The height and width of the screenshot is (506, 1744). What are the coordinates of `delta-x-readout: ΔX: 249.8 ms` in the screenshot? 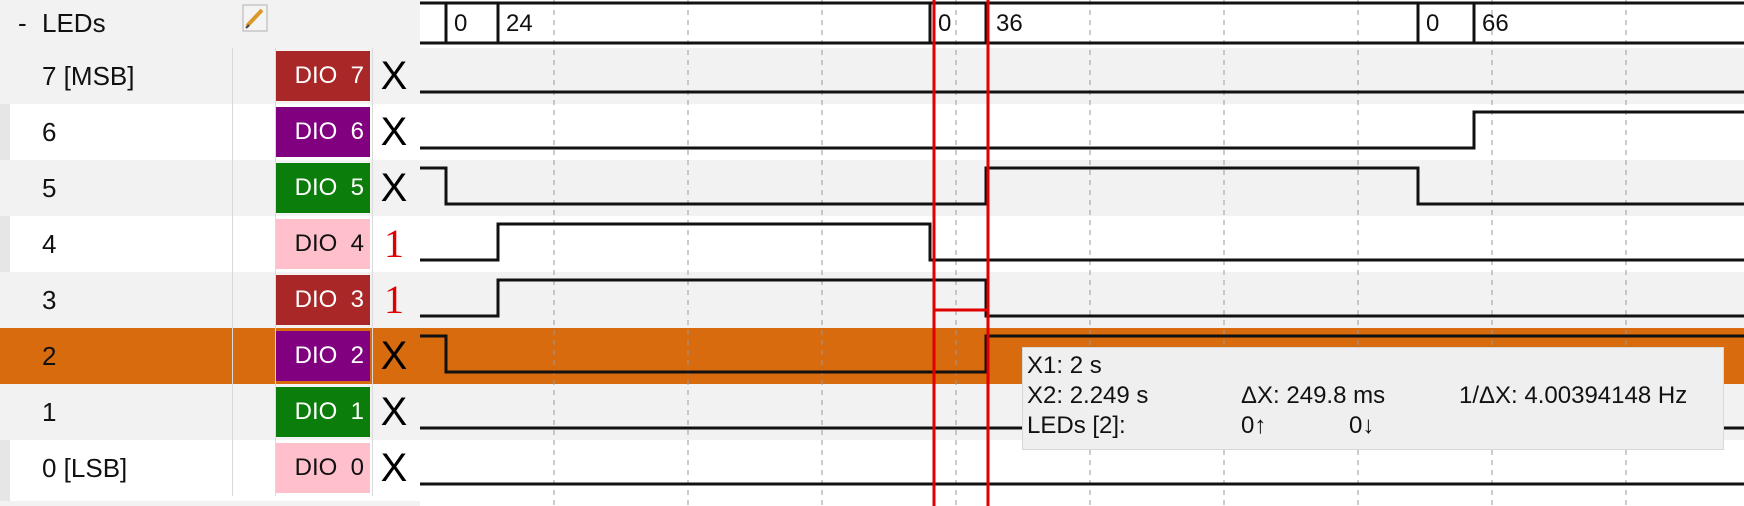 It's located at (1313, 395).